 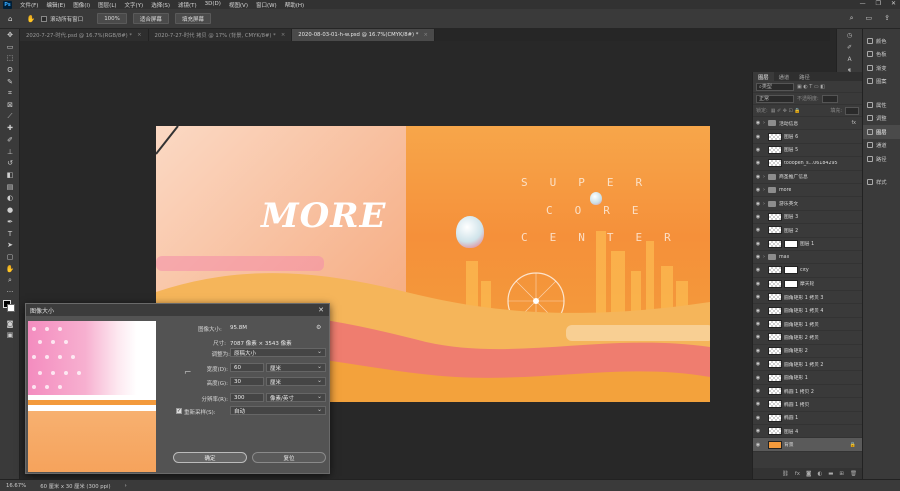 I want to click on resolution-input: 300, so click(x=247, y=397).